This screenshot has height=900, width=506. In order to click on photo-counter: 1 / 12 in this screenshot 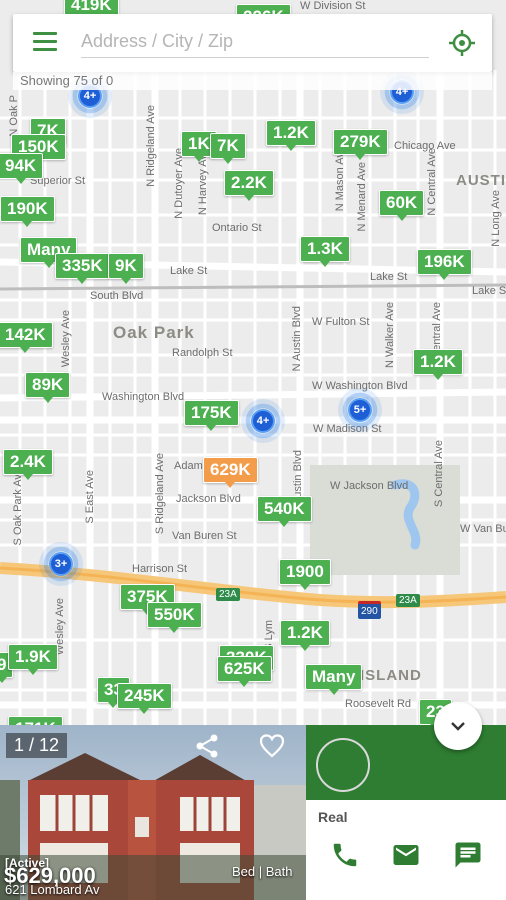, I will do `click(37, 745)`.